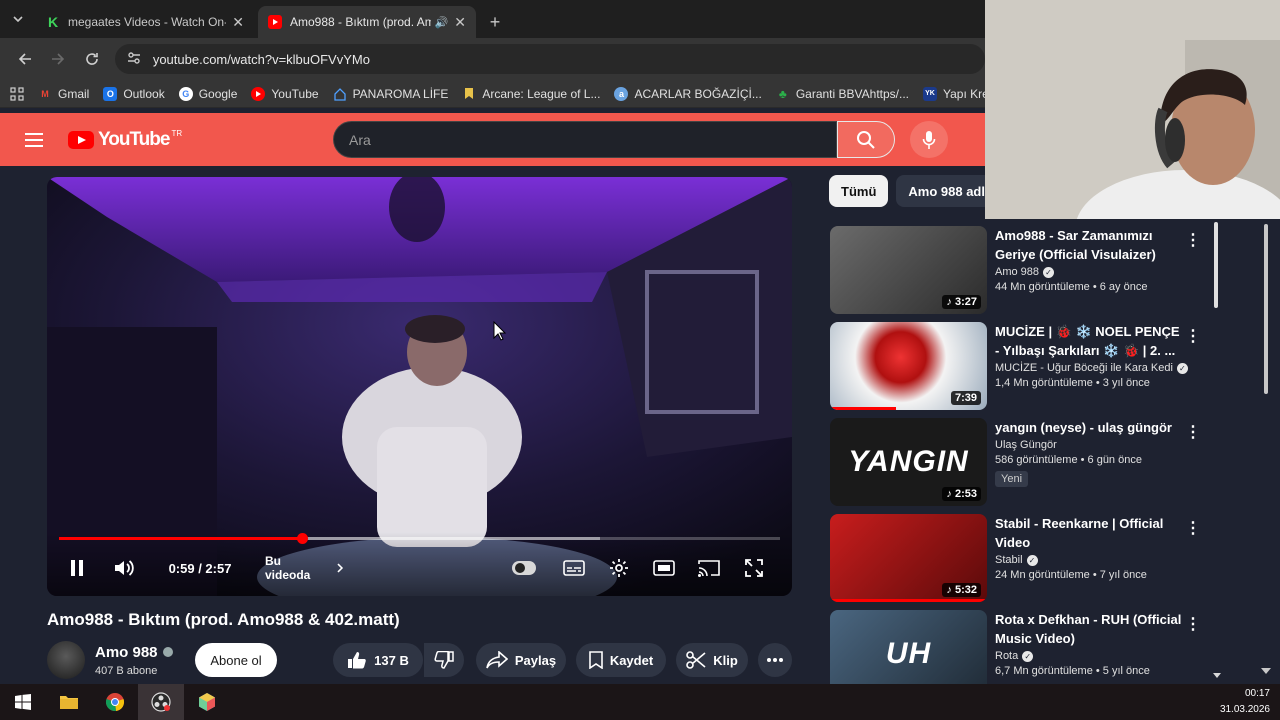 The height and width of the screenshot is (720, 1280). Describe the element at coordinates (1266, 309) in the screenshot. I see `page-scrollbar` at that location.